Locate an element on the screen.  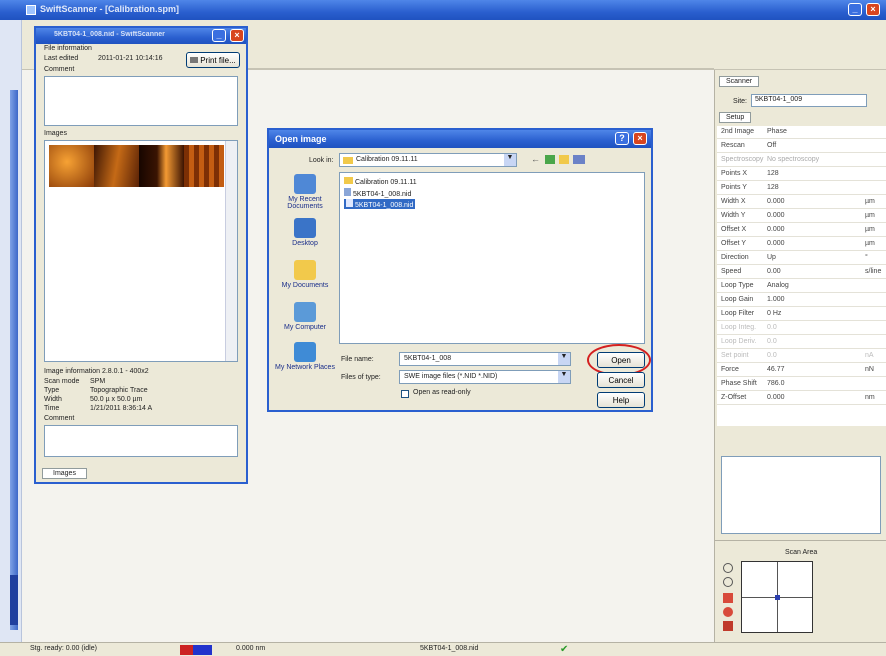
property-row: Z-Offset 0.000 nm is located at coordinates (801, 398).